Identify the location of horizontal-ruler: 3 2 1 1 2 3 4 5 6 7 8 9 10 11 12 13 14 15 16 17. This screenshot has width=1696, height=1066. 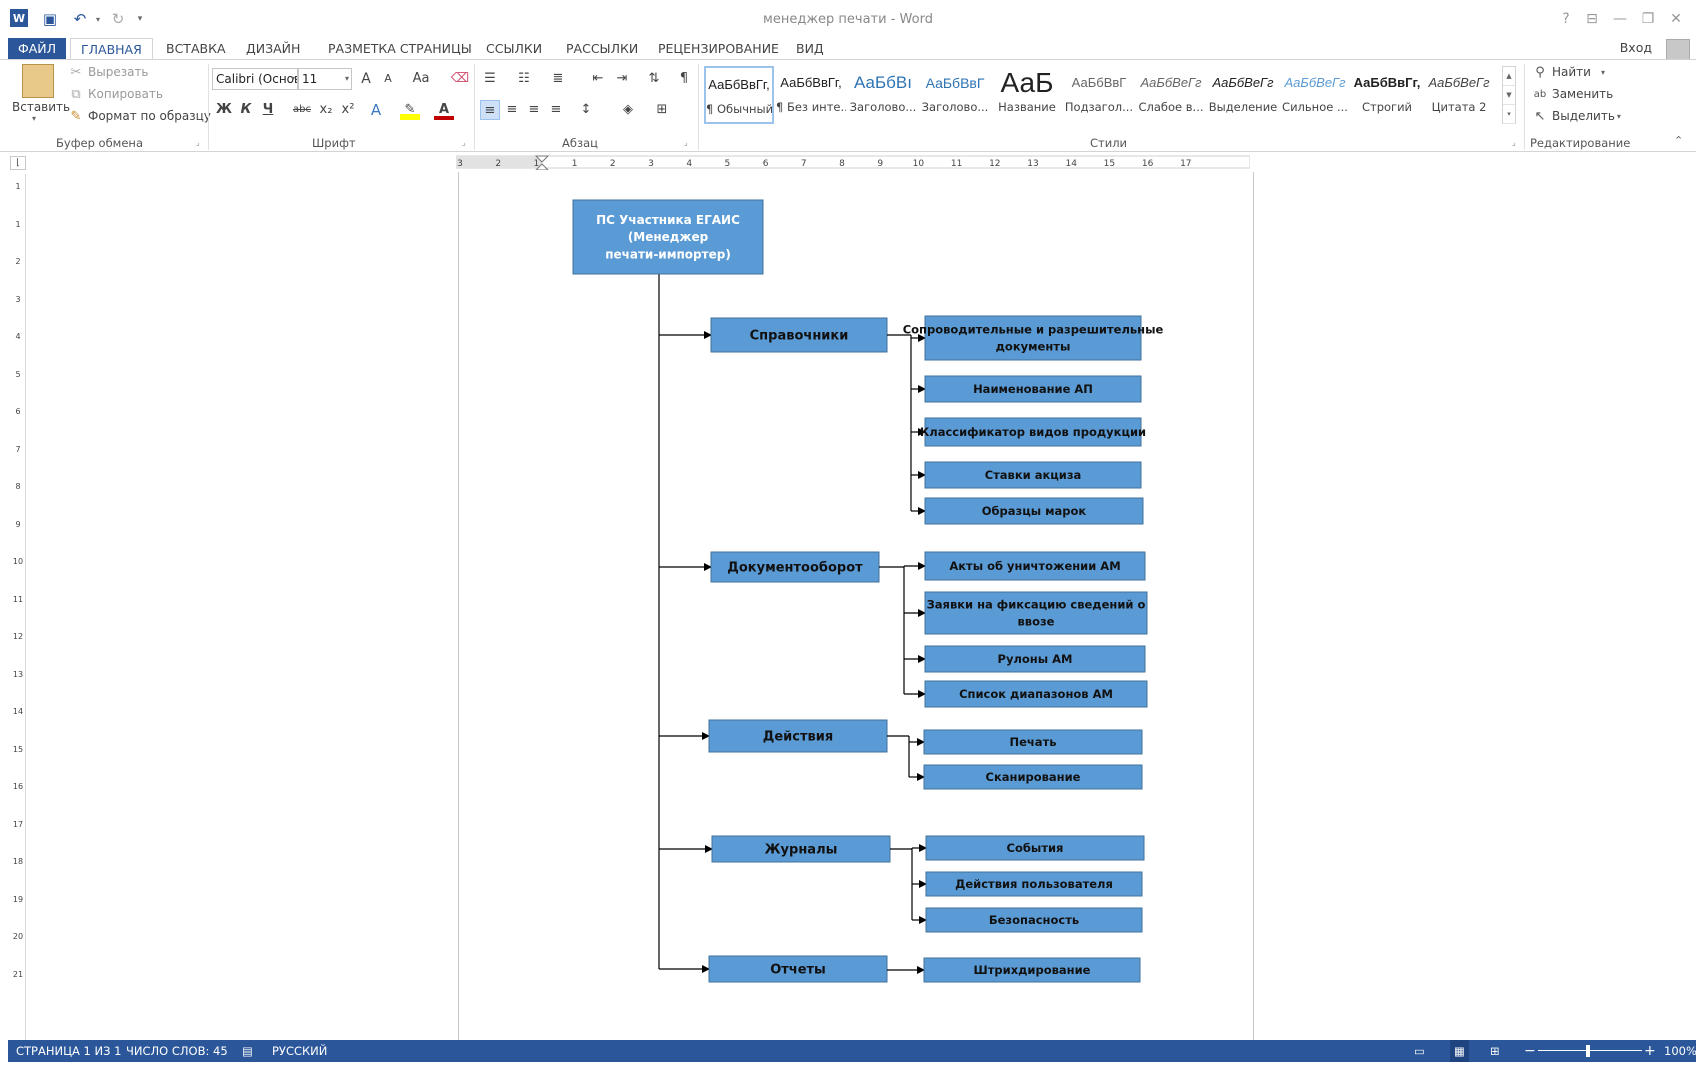
(853, 162).